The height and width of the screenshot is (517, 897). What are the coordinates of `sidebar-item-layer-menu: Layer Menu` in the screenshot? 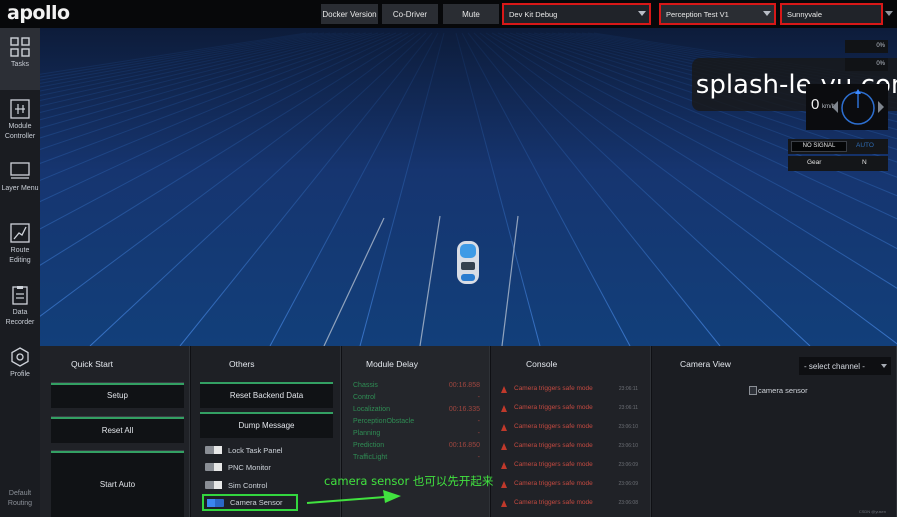 It's located at (20, 183).